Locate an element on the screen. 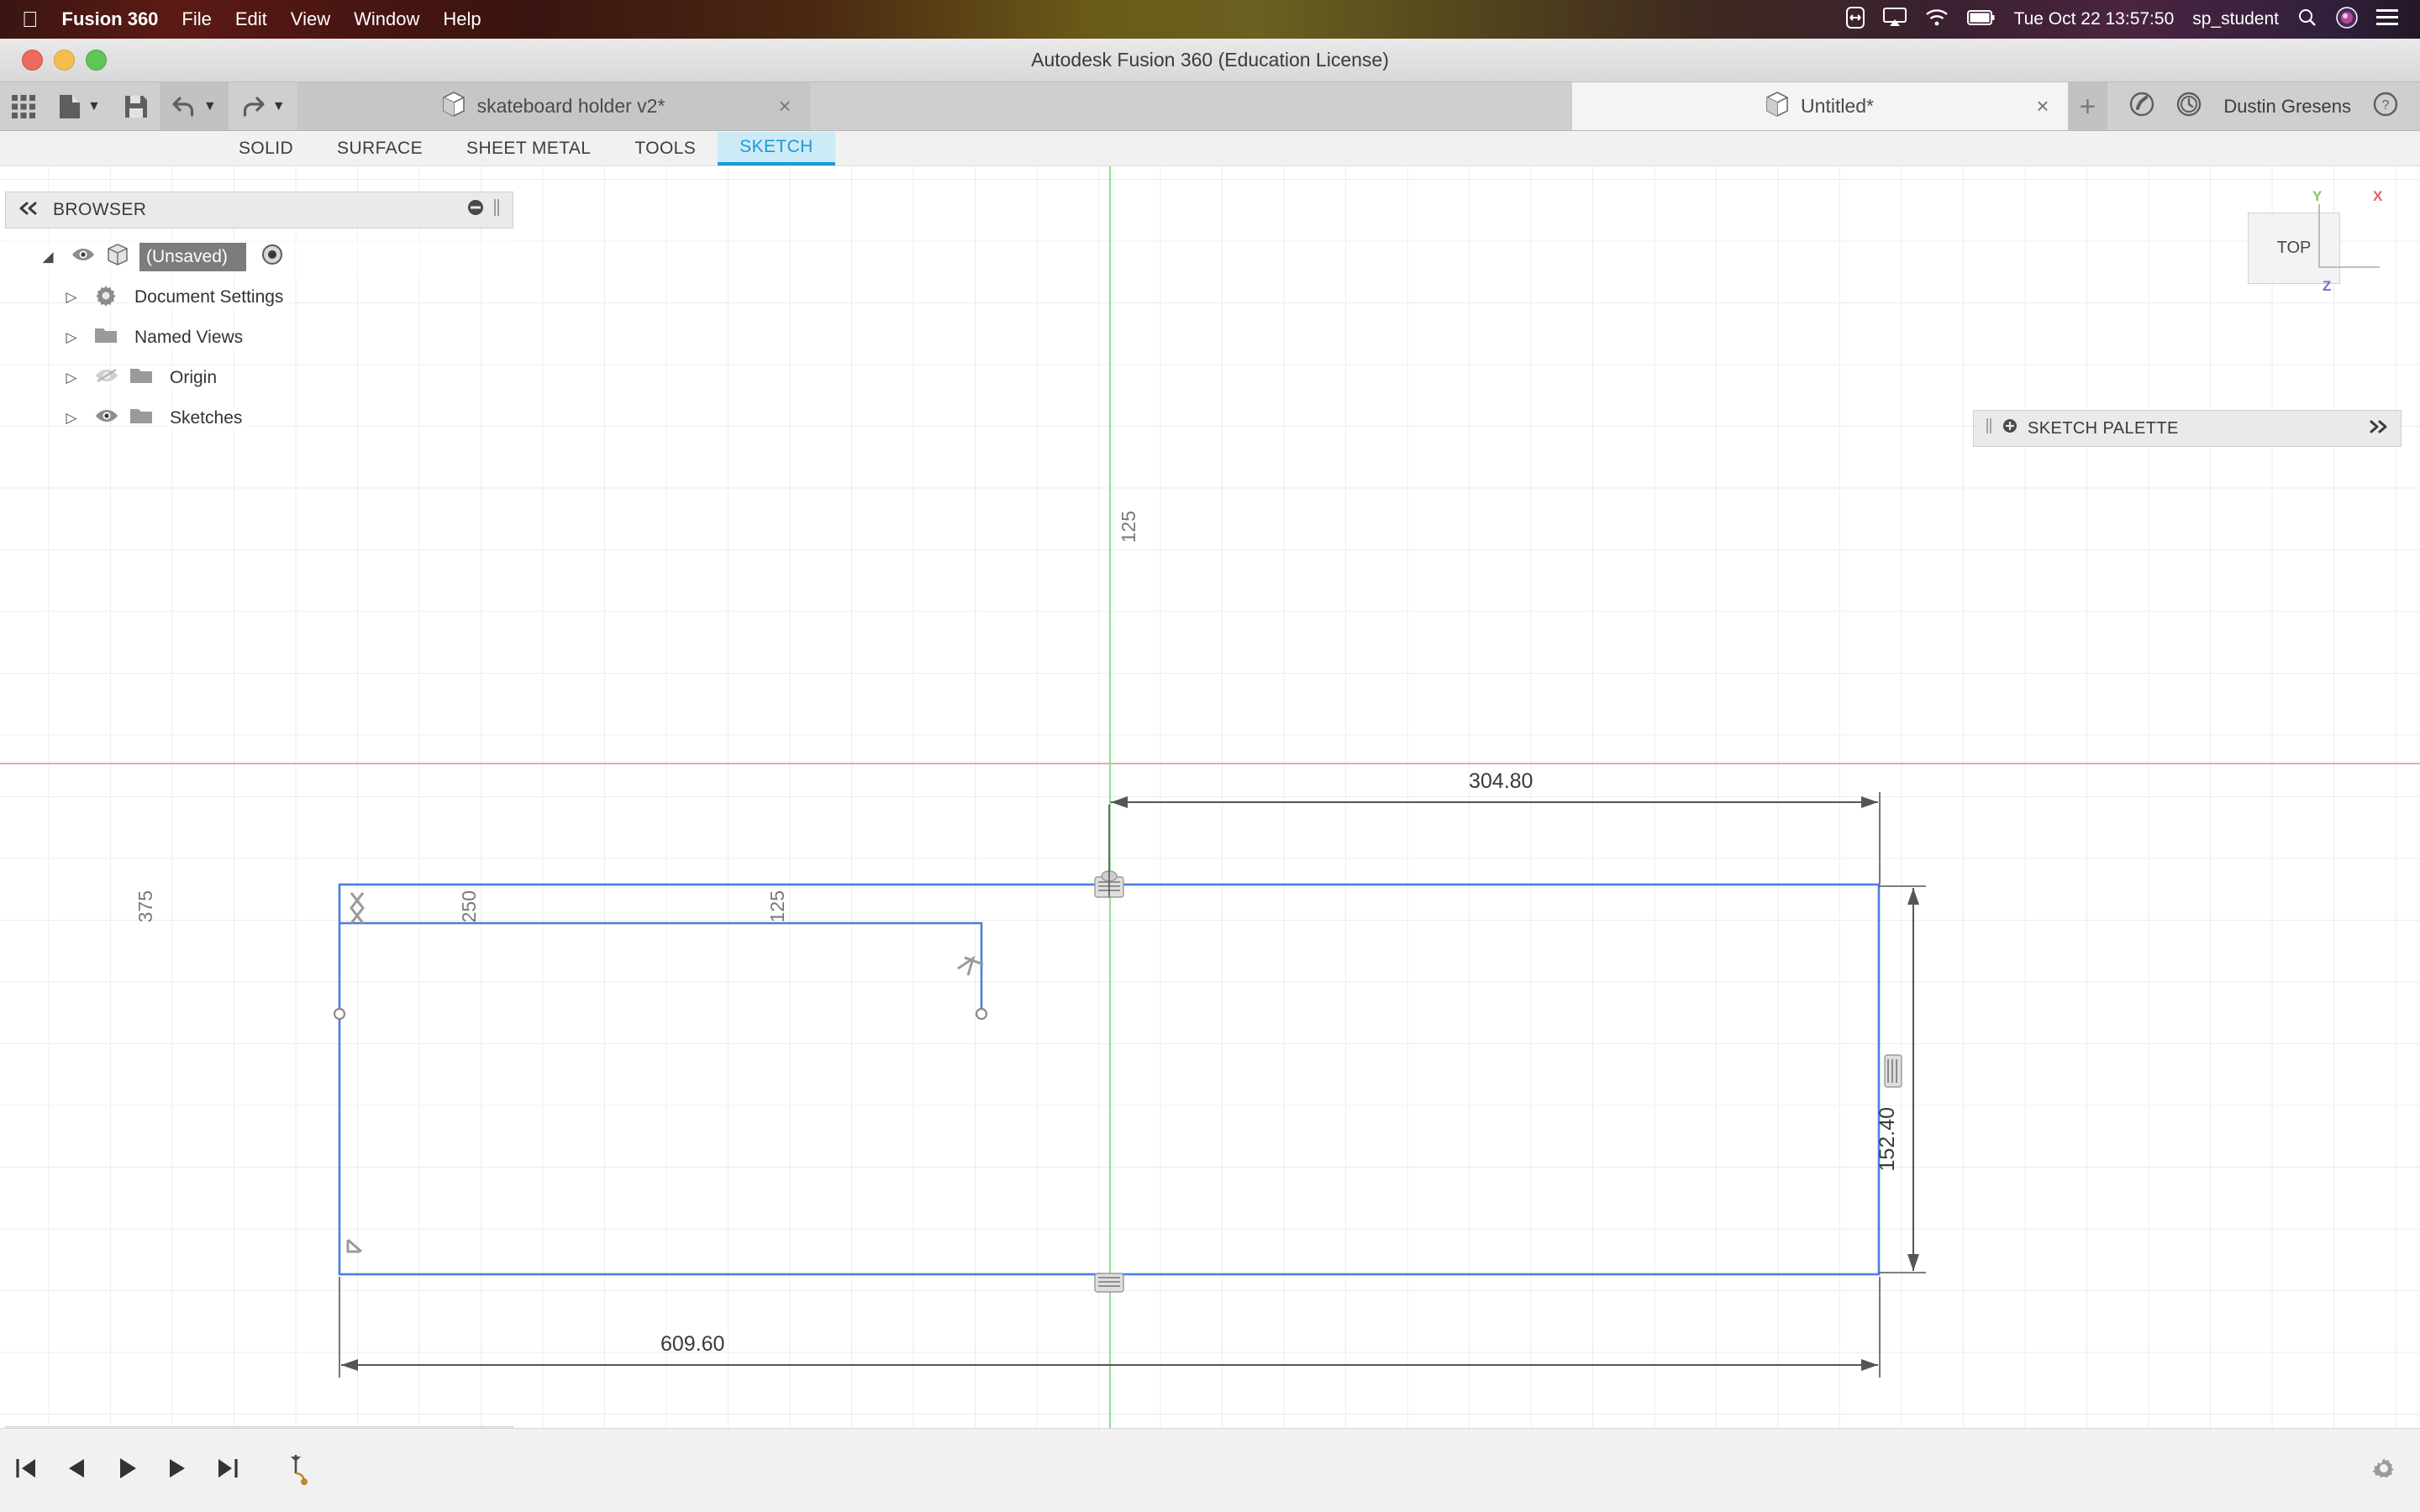 This screenshot has height=1512, width=2420. go-to-end-icon is located at coordinates (227, 1470).